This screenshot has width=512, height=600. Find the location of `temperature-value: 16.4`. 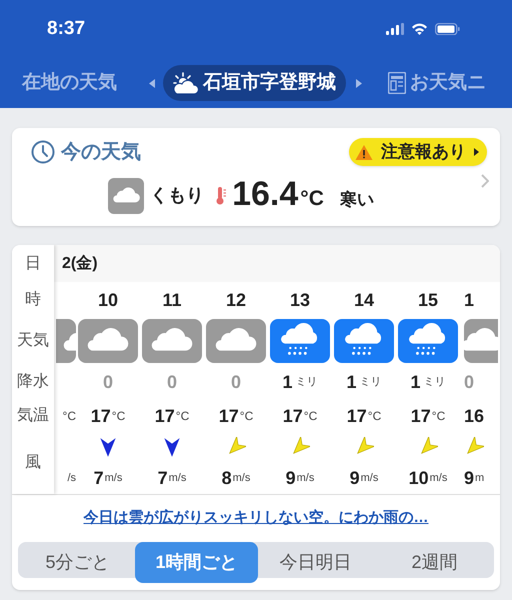

temperature-value: 16.4 is located at coordinates (265, 194).